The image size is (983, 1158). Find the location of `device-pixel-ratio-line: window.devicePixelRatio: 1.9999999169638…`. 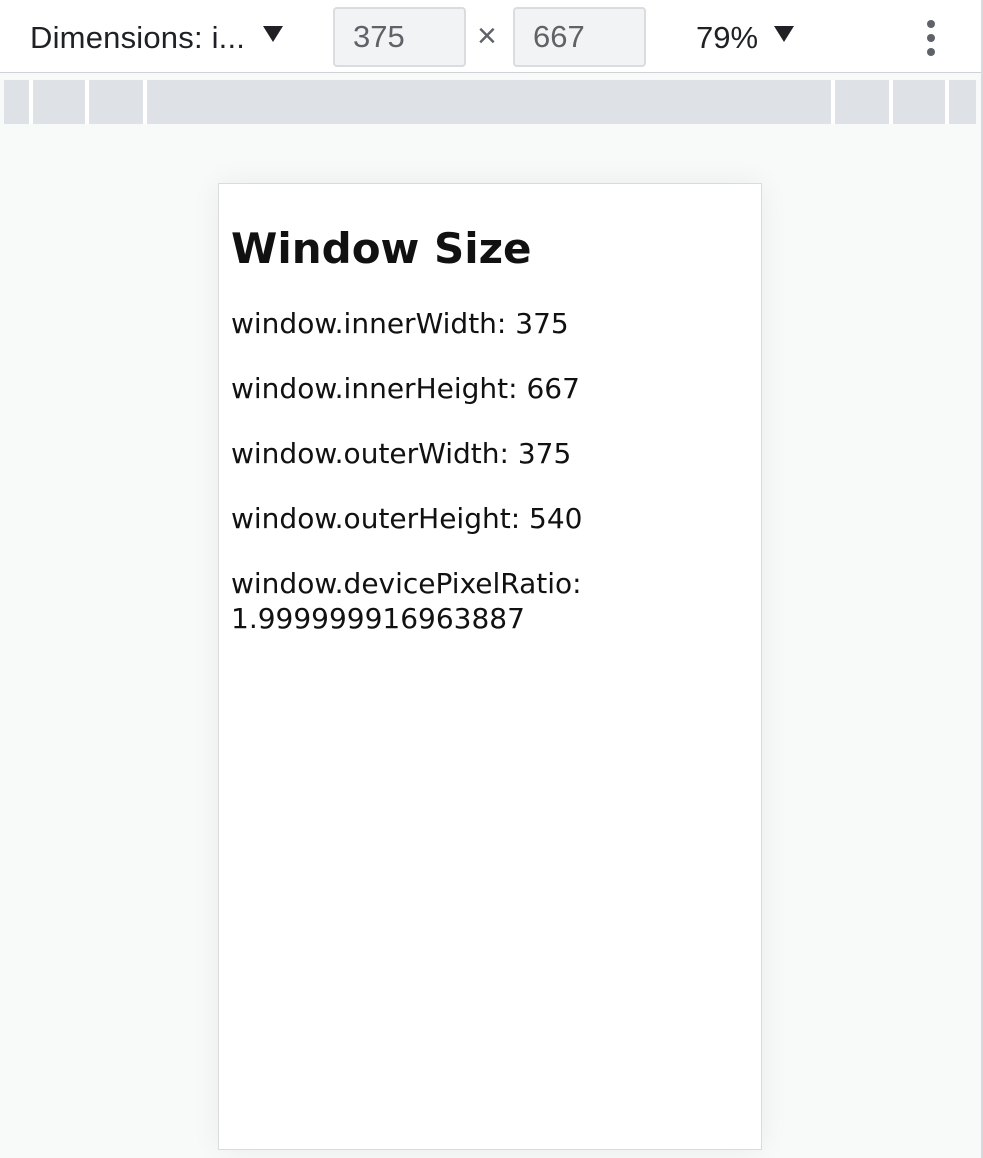

device-pixel-ratio-line: window.devicePixelRatio: 1.9999999169638… is located at coordinates (406, 601).